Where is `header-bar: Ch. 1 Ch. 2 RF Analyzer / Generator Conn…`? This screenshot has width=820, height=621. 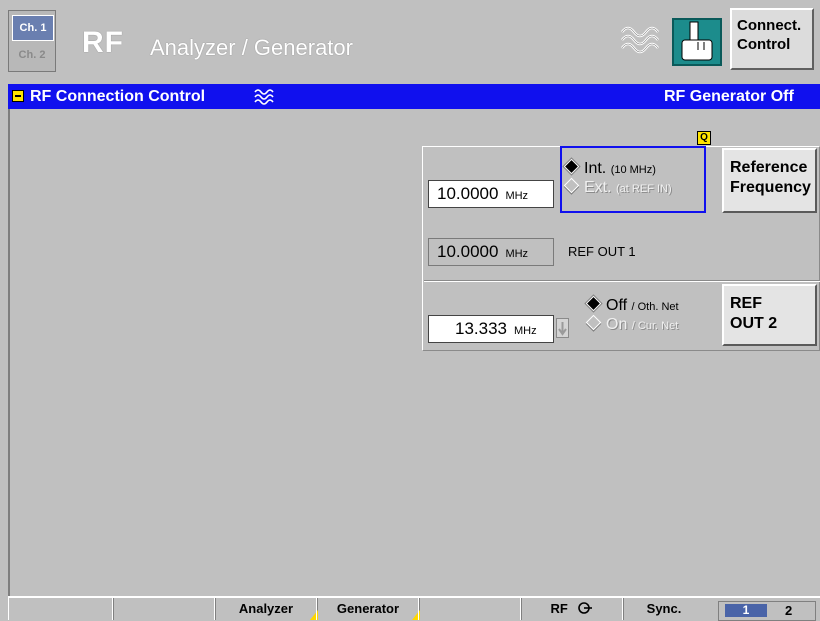 header-bar: Ch. 1 Ch. 2 RF Analyzer / Generator Conn… is located at coordinates (410, 41).